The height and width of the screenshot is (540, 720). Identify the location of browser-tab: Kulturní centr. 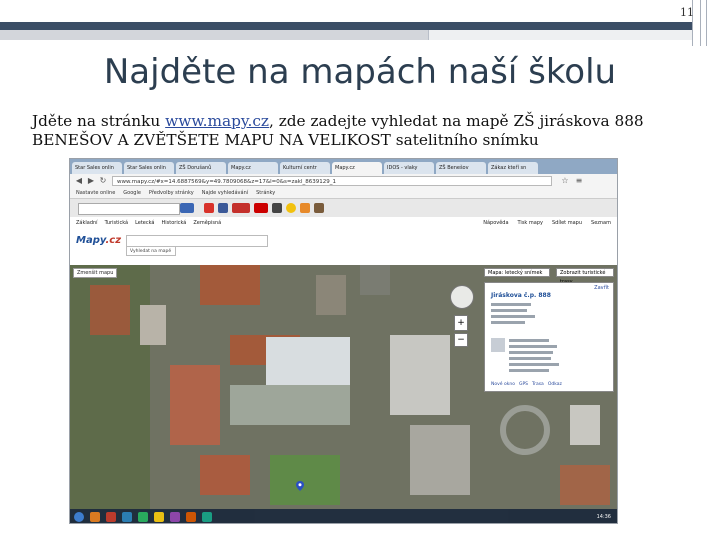
(305, 168).